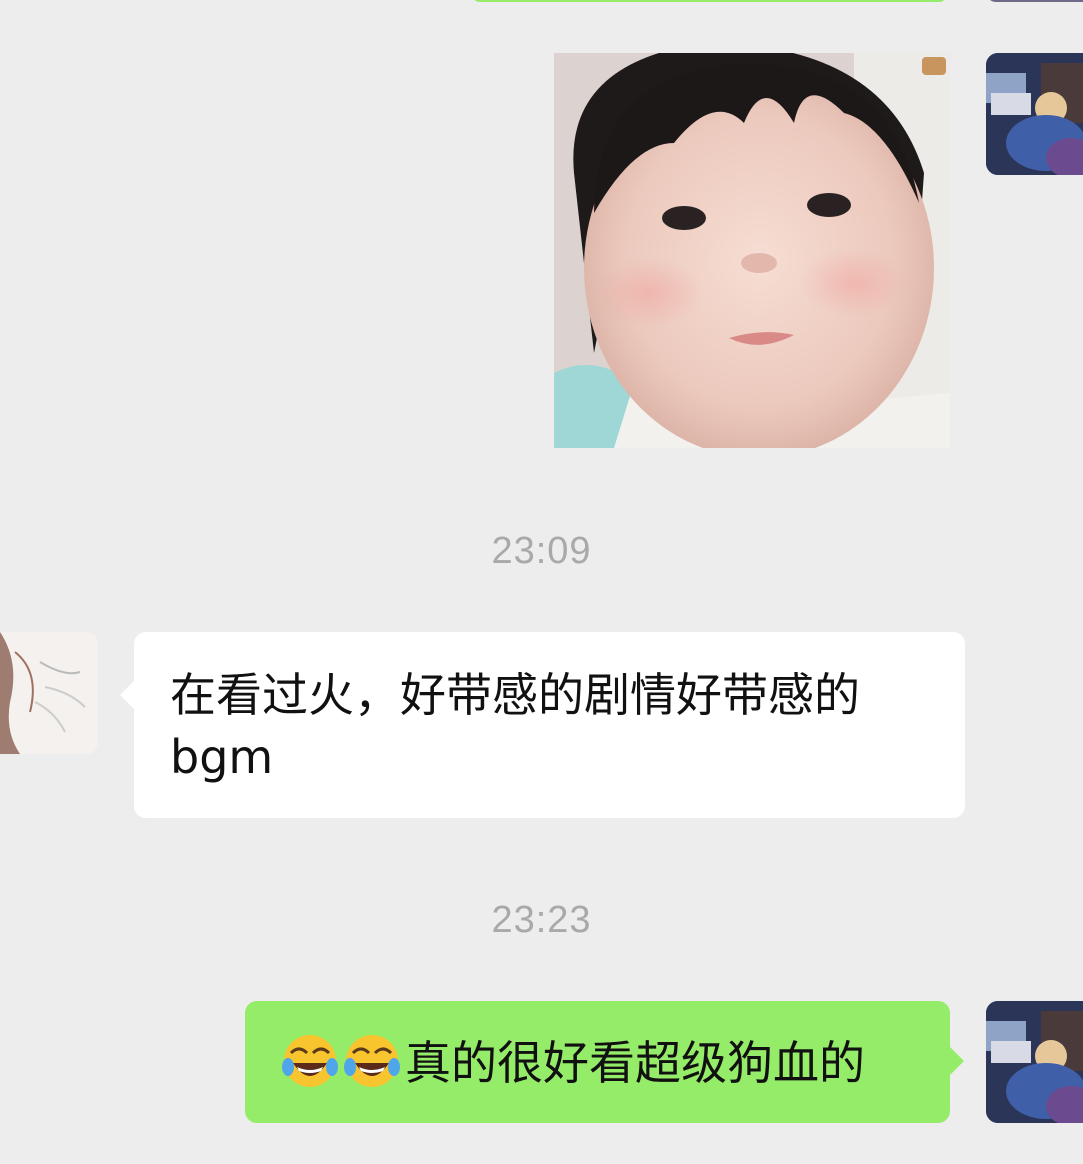 This screenshot has height=1164, width=1083. I want to click on incoming-message-text: 在看过火，好带感的剧情好带感的bgm, so click(515, 726).